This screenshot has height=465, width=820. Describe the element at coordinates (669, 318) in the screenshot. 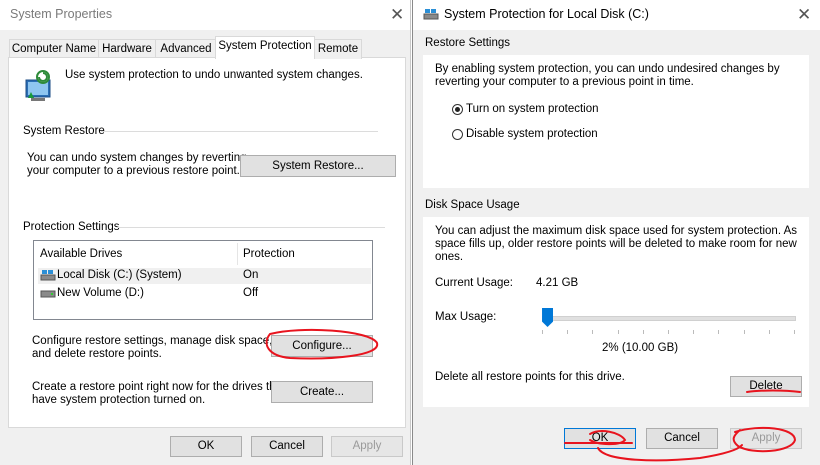

I see `max-usage-slider-track` at that location.